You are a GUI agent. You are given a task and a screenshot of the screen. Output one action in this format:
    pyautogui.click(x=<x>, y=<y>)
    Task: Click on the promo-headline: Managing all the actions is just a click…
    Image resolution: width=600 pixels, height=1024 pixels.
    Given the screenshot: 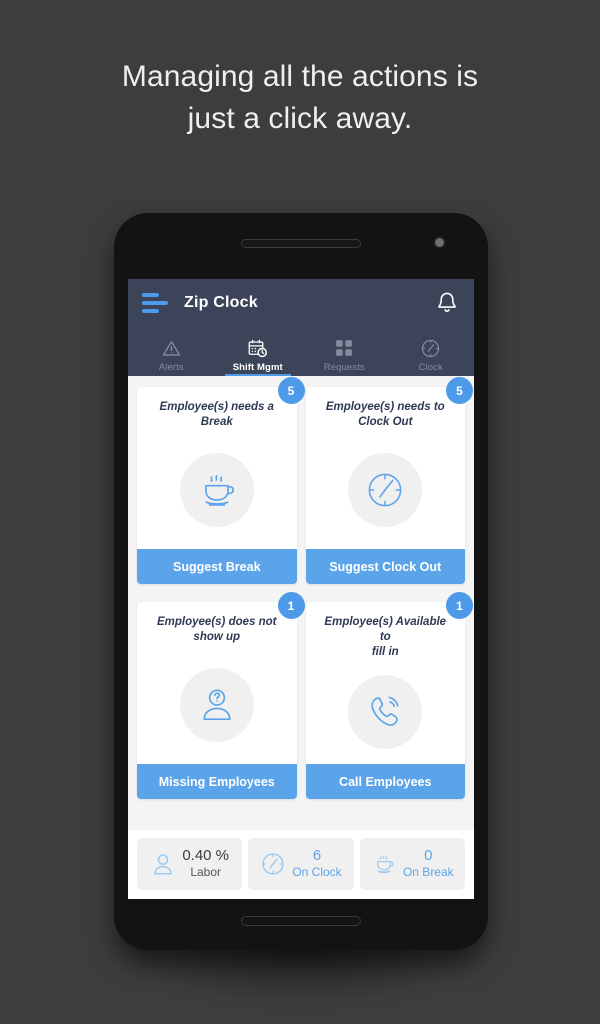 What is the action you would take?
    pyautogui.click(x=300, y=98)
    